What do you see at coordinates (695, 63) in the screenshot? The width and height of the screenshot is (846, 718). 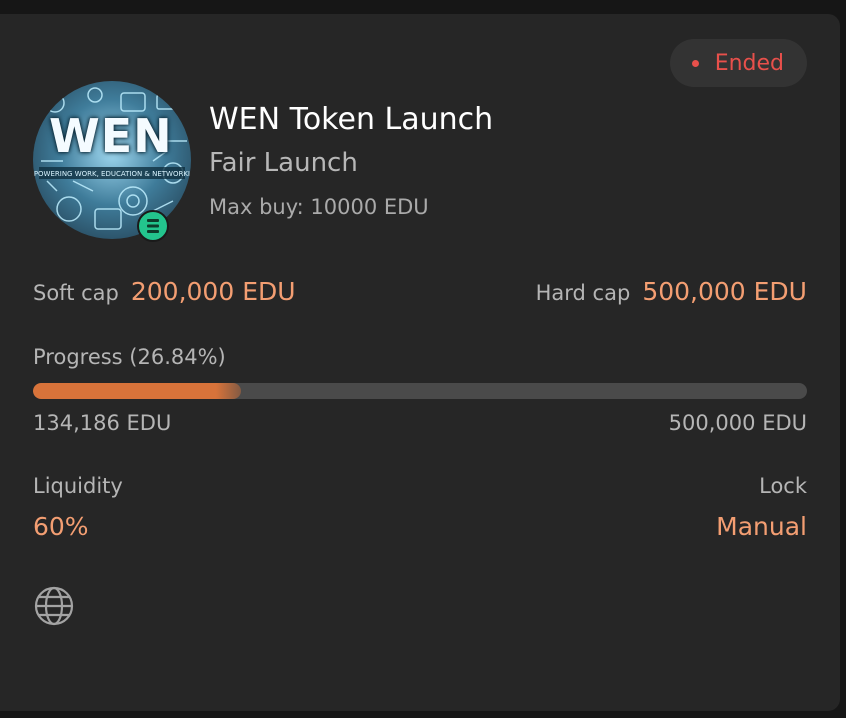 I see `status-dot` at bounding box center [695, 63].